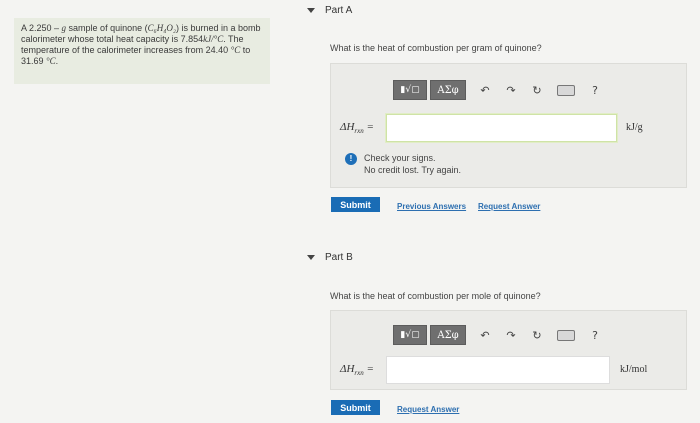  Describe the element at coordinates (499, 335) in the screenshot. I see `part-b-math-toolbar: ▮√▢ ΑΣφ ↶ ↷ ↻ ?` at that location.